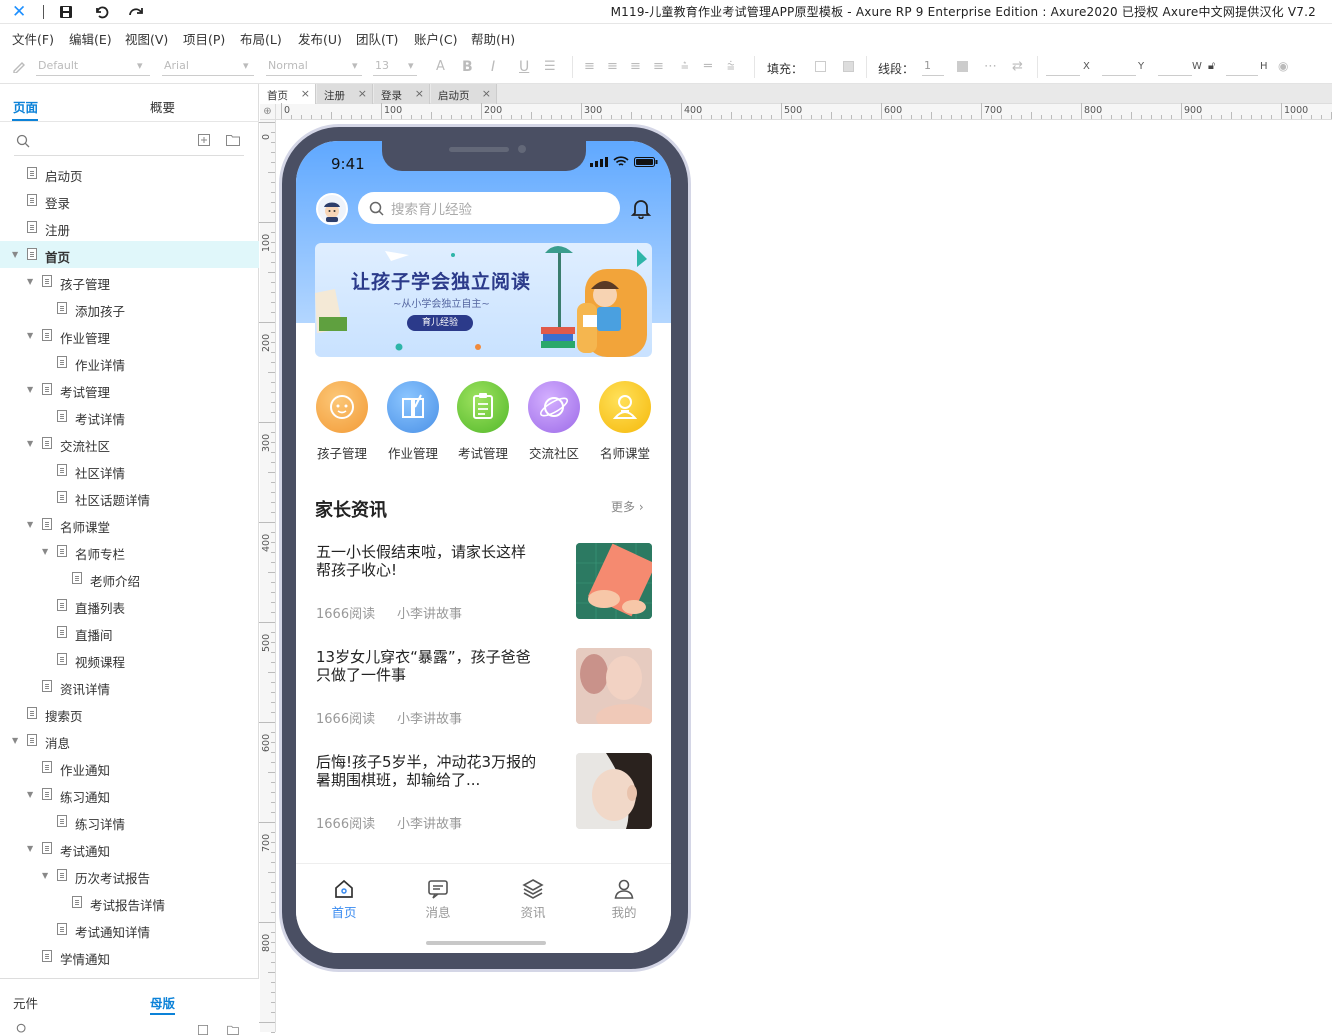  What do you see at coordinates (344, 899) in the screenshot?
I see `tab-home: 首页` at bounding box center [344, 899].